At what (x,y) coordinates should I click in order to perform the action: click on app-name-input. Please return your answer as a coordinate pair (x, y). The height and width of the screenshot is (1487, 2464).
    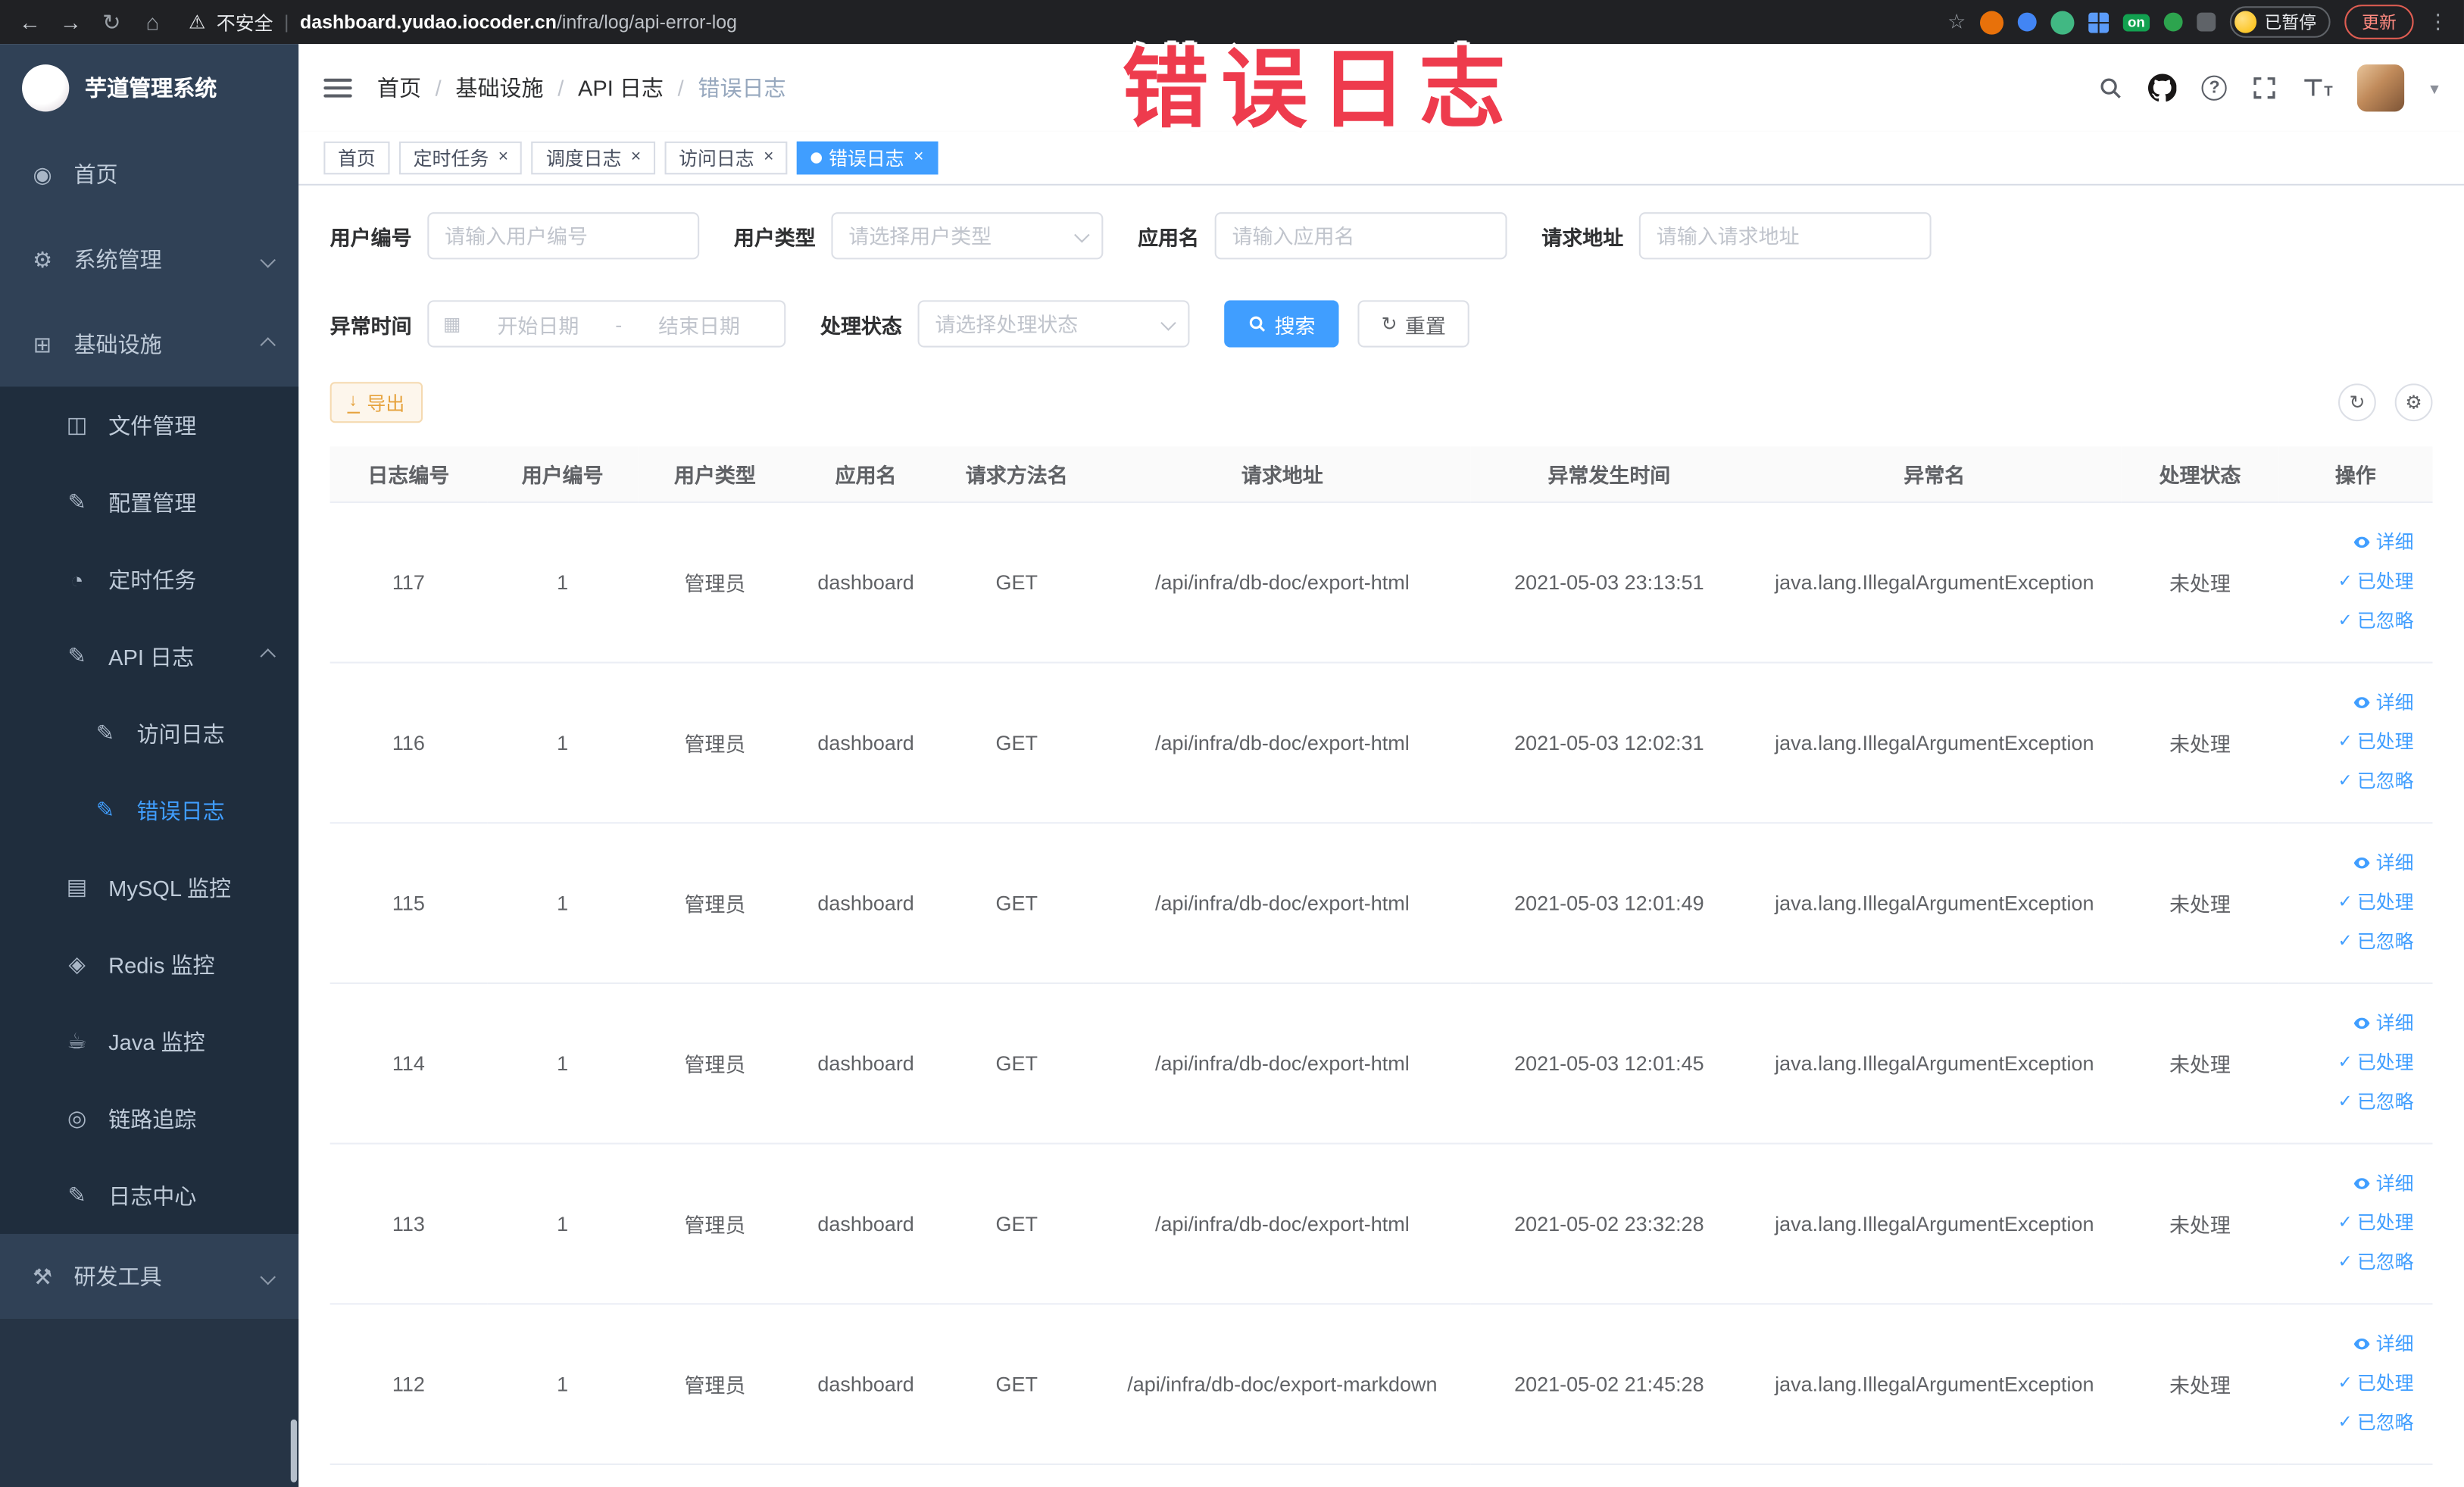
    Looking at the image, I should click on (1360, 236).